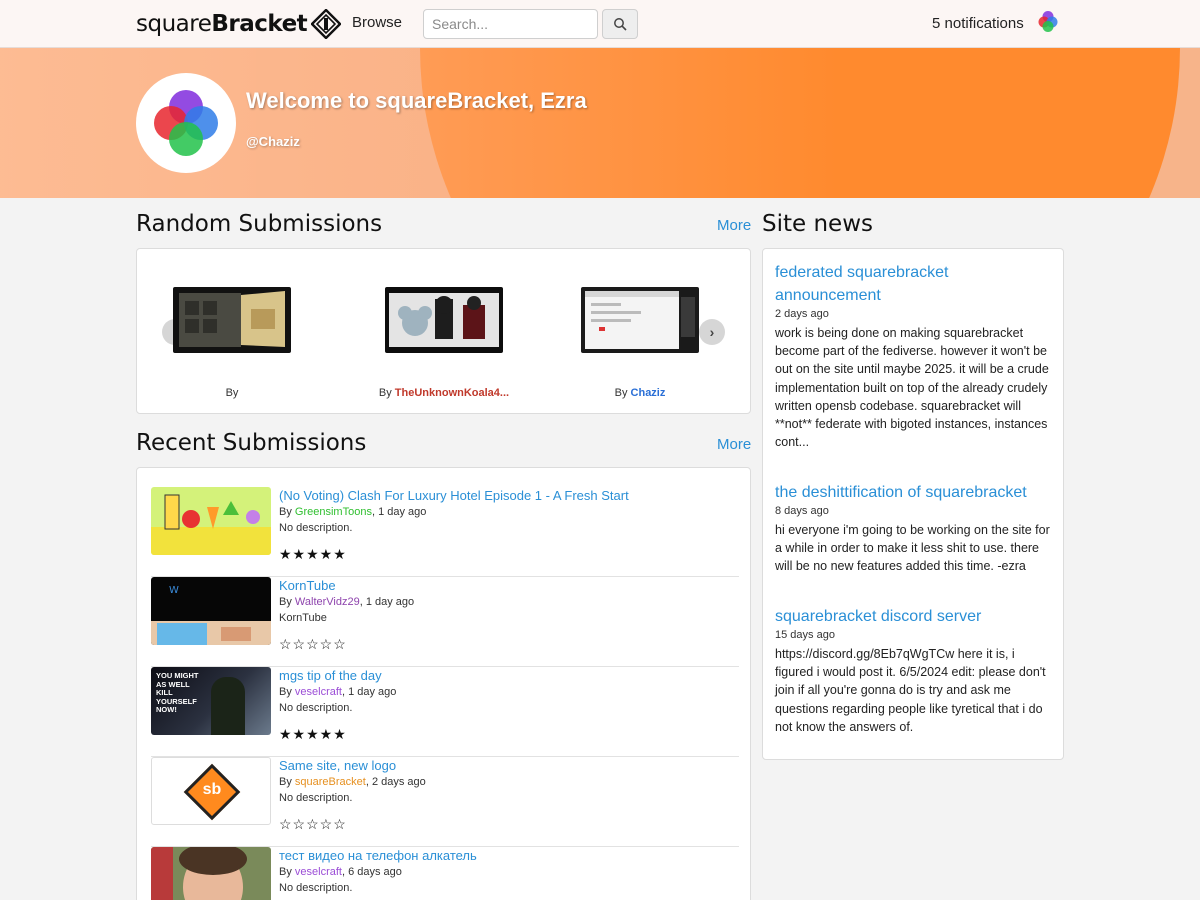 This screenshot has width=1200, height=900. I want to click on user-handle: @Chaziz, so click(273, 141).